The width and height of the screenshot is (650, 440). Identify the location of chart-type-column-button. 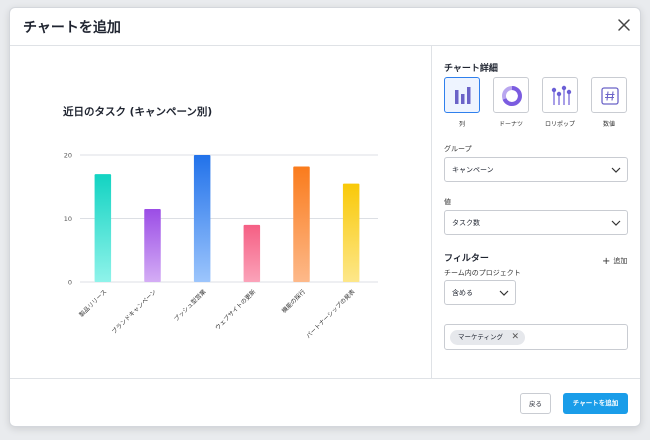
(462, 95).